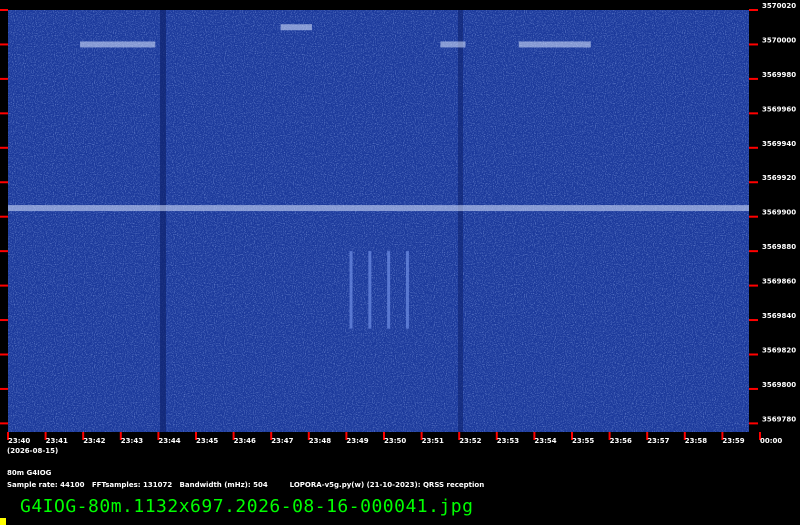  Describe the element at coordinates (658, 441) in the screenshot. I see `x-tick-label: 23:57` at that location.